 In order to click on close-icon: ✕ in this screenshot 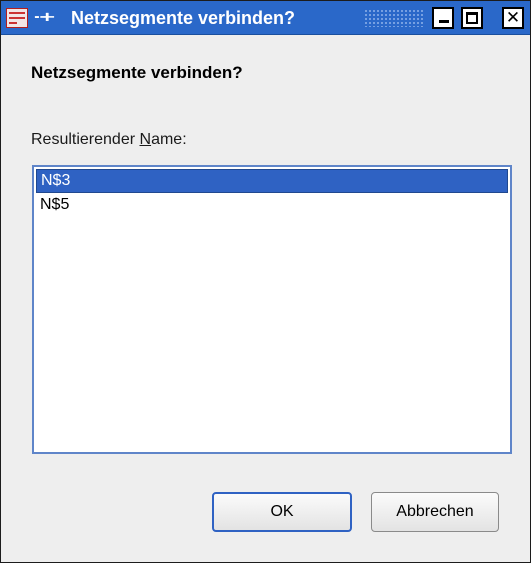, I will do `click(513, 18)`.